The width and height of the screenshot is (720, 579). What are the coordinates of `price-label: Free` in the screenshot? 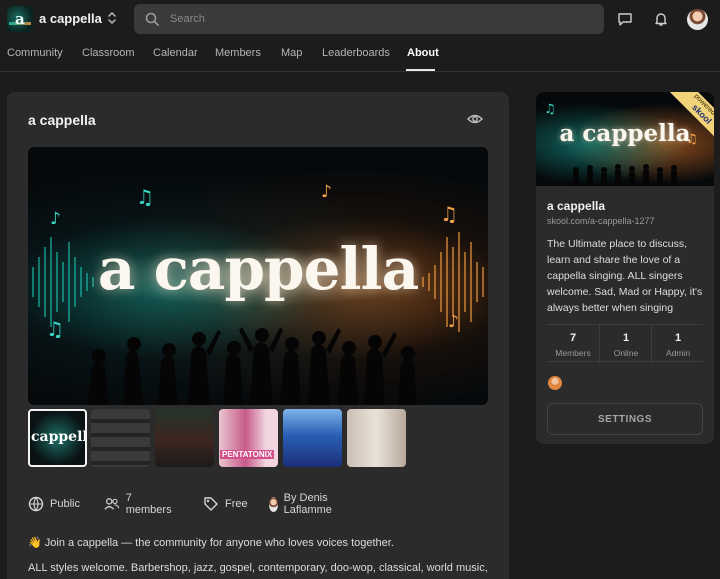 It's located at (236, 504).